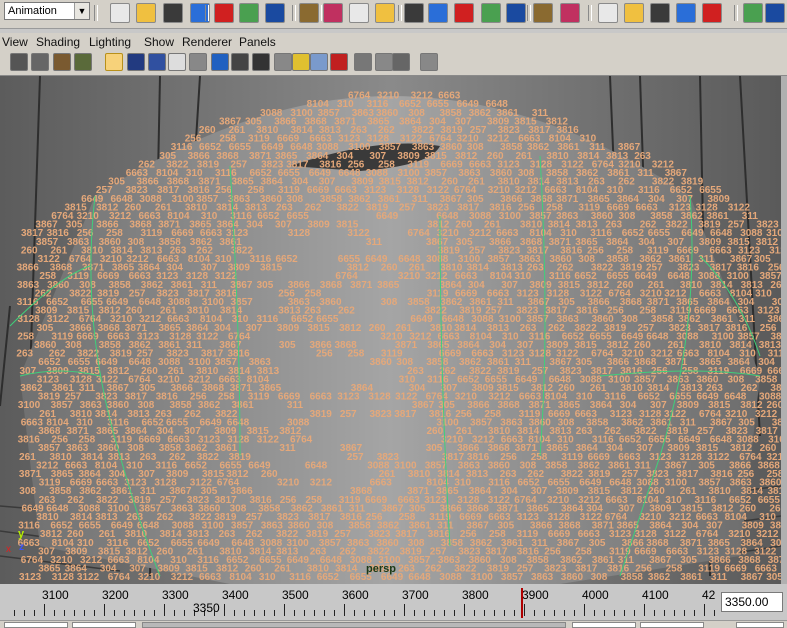 The height and width of the screenshot is (628, 787). I want to click on vertex-number-label: 304, so click(254, 225).